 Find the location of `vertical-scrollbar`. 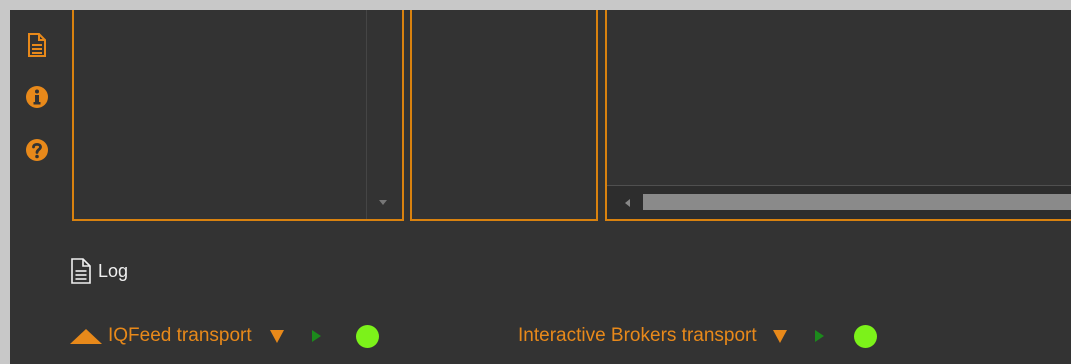

vertical-scrollbar is located at coordinates (384, 114).